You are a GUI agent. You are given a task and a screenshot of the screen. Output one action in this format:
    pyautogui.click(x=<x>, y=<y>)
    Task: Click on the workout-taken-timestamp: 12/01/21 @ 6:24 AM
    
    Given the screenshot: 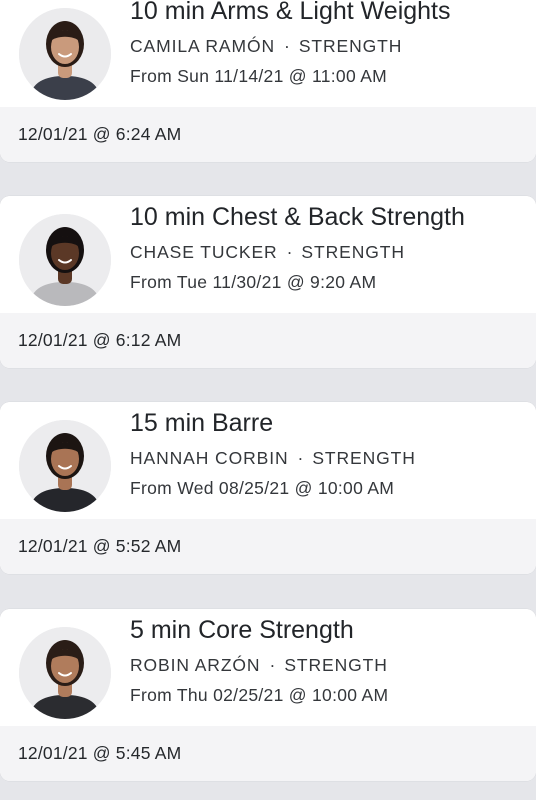 What is the action you would take?
    pyautogui.click(x=100, y=134)
    